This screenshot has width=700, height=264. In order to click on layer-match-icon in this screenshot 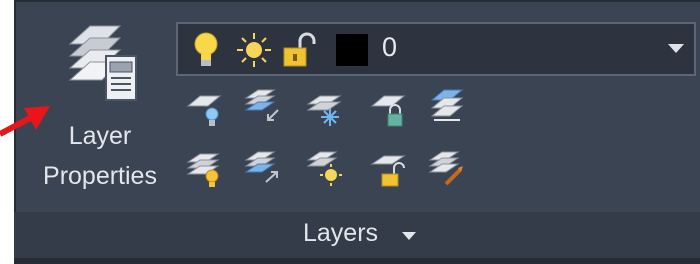, I will do `click(447, 105)`.